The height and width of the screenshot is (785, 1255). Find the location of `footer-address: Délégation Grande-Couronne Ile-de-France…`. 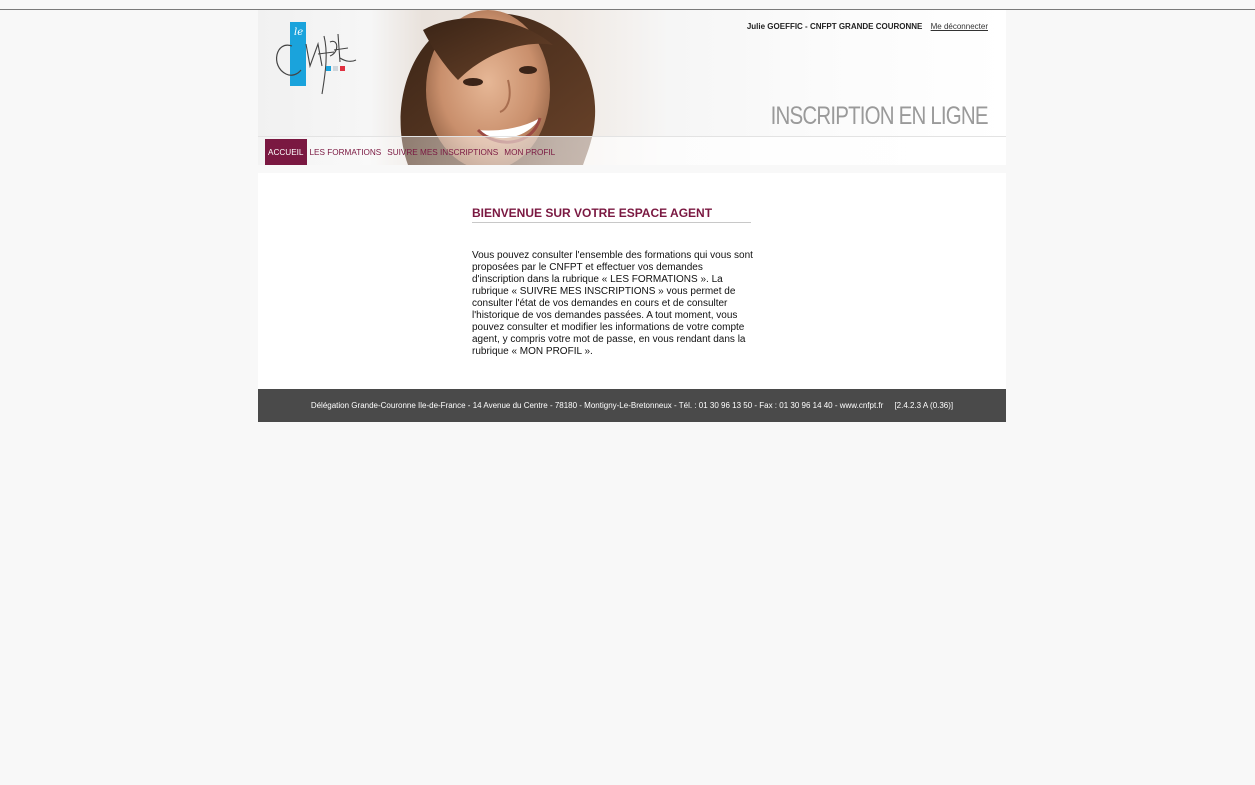

footer-address: Délégation Grande-Couronne Ile-de-France… is located at coordinates (597, 405).